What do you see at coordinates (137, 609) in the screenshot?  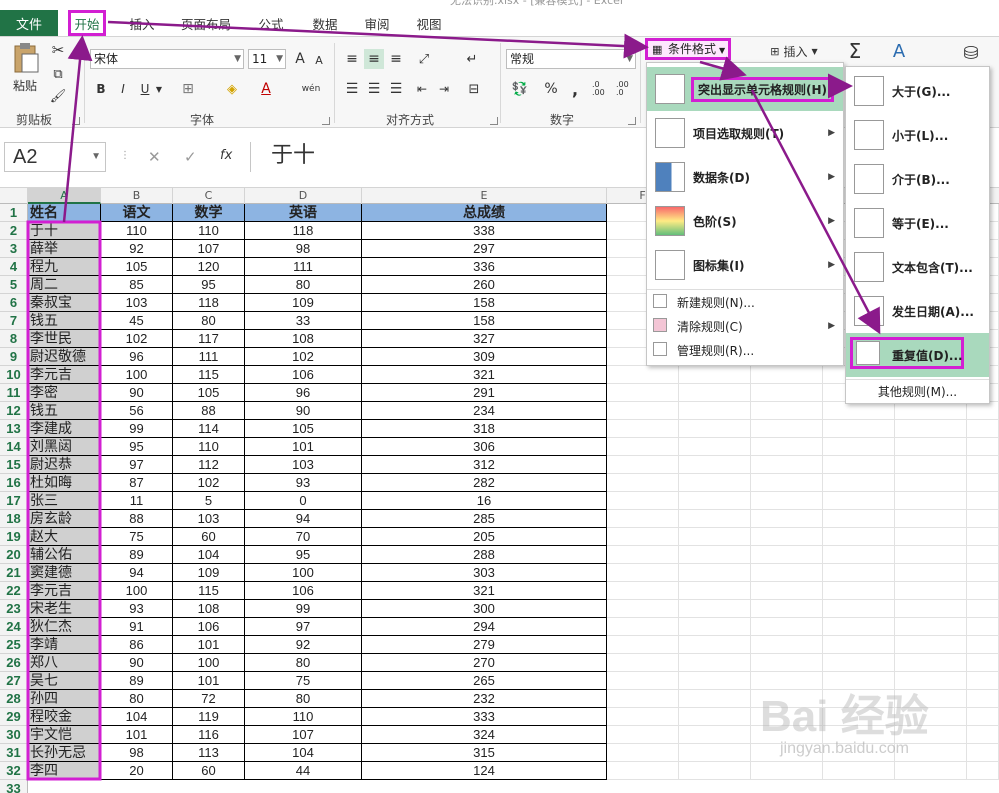 I see `cell: 93` at bounding box center [137, 609].